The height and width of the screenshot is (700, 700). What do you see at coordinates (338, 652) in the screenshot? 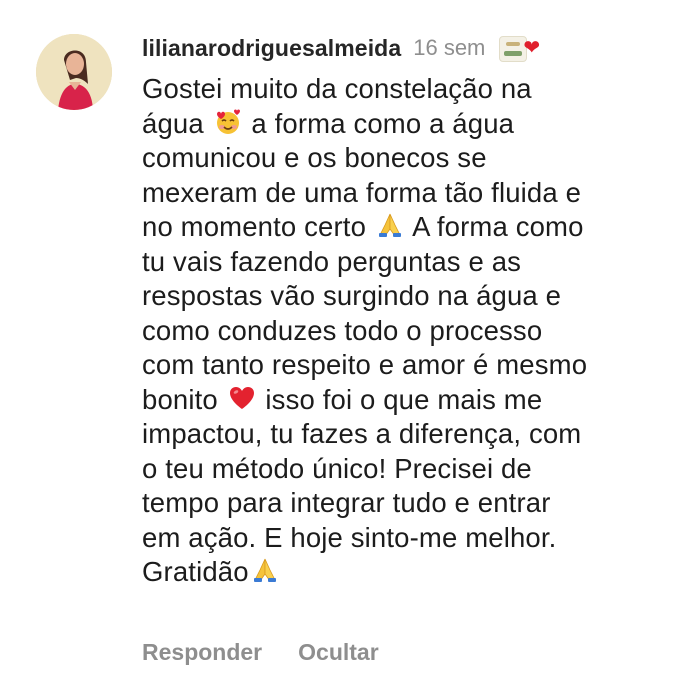
I see `hide-button: Ocultar` at bounding box center [338, 652].